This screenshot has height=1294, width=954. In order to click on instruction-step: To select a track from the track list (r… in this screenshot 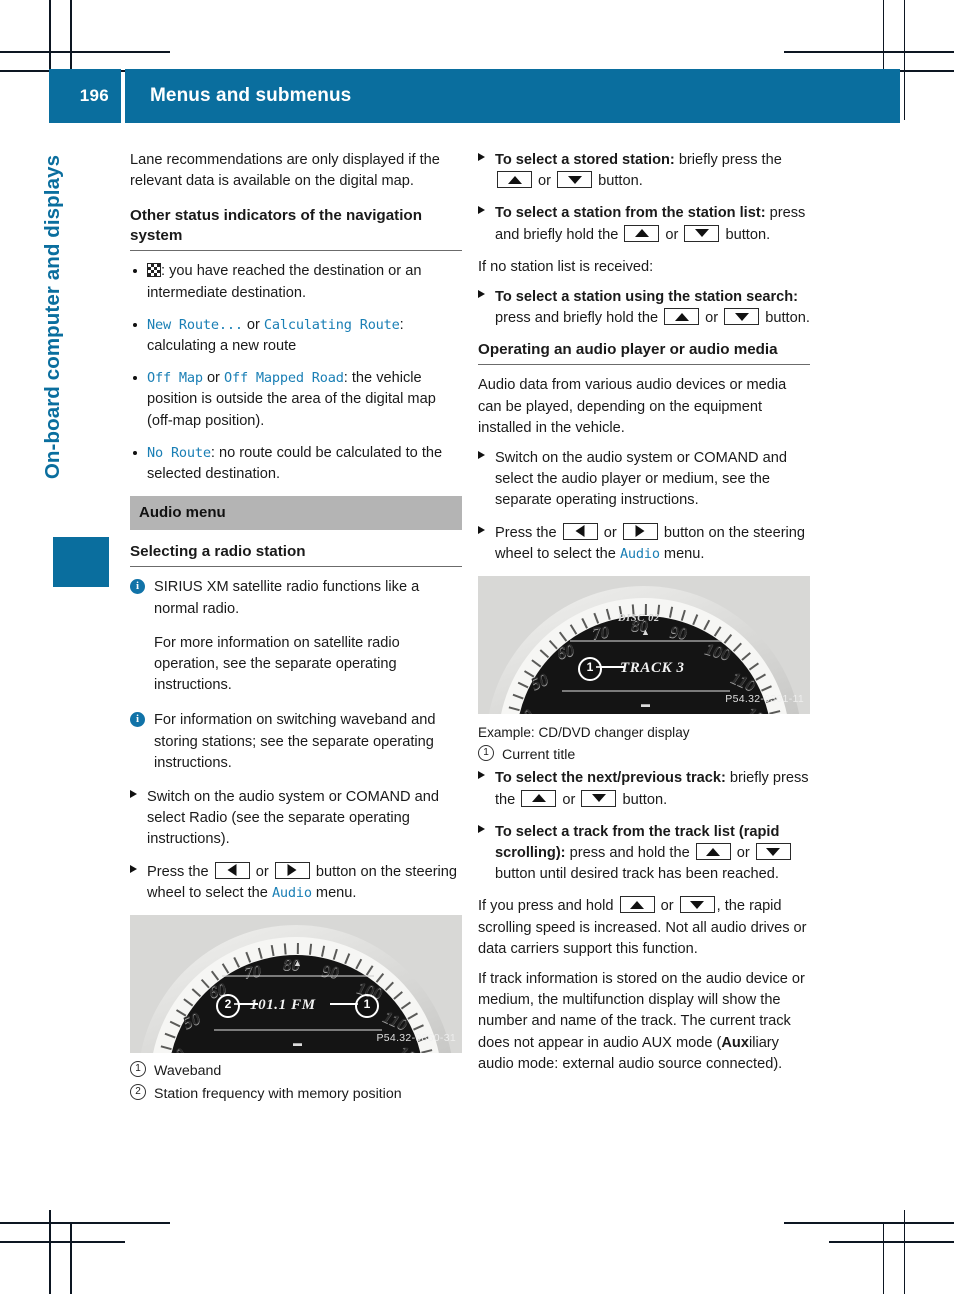, I will do `click(644, 854)`.